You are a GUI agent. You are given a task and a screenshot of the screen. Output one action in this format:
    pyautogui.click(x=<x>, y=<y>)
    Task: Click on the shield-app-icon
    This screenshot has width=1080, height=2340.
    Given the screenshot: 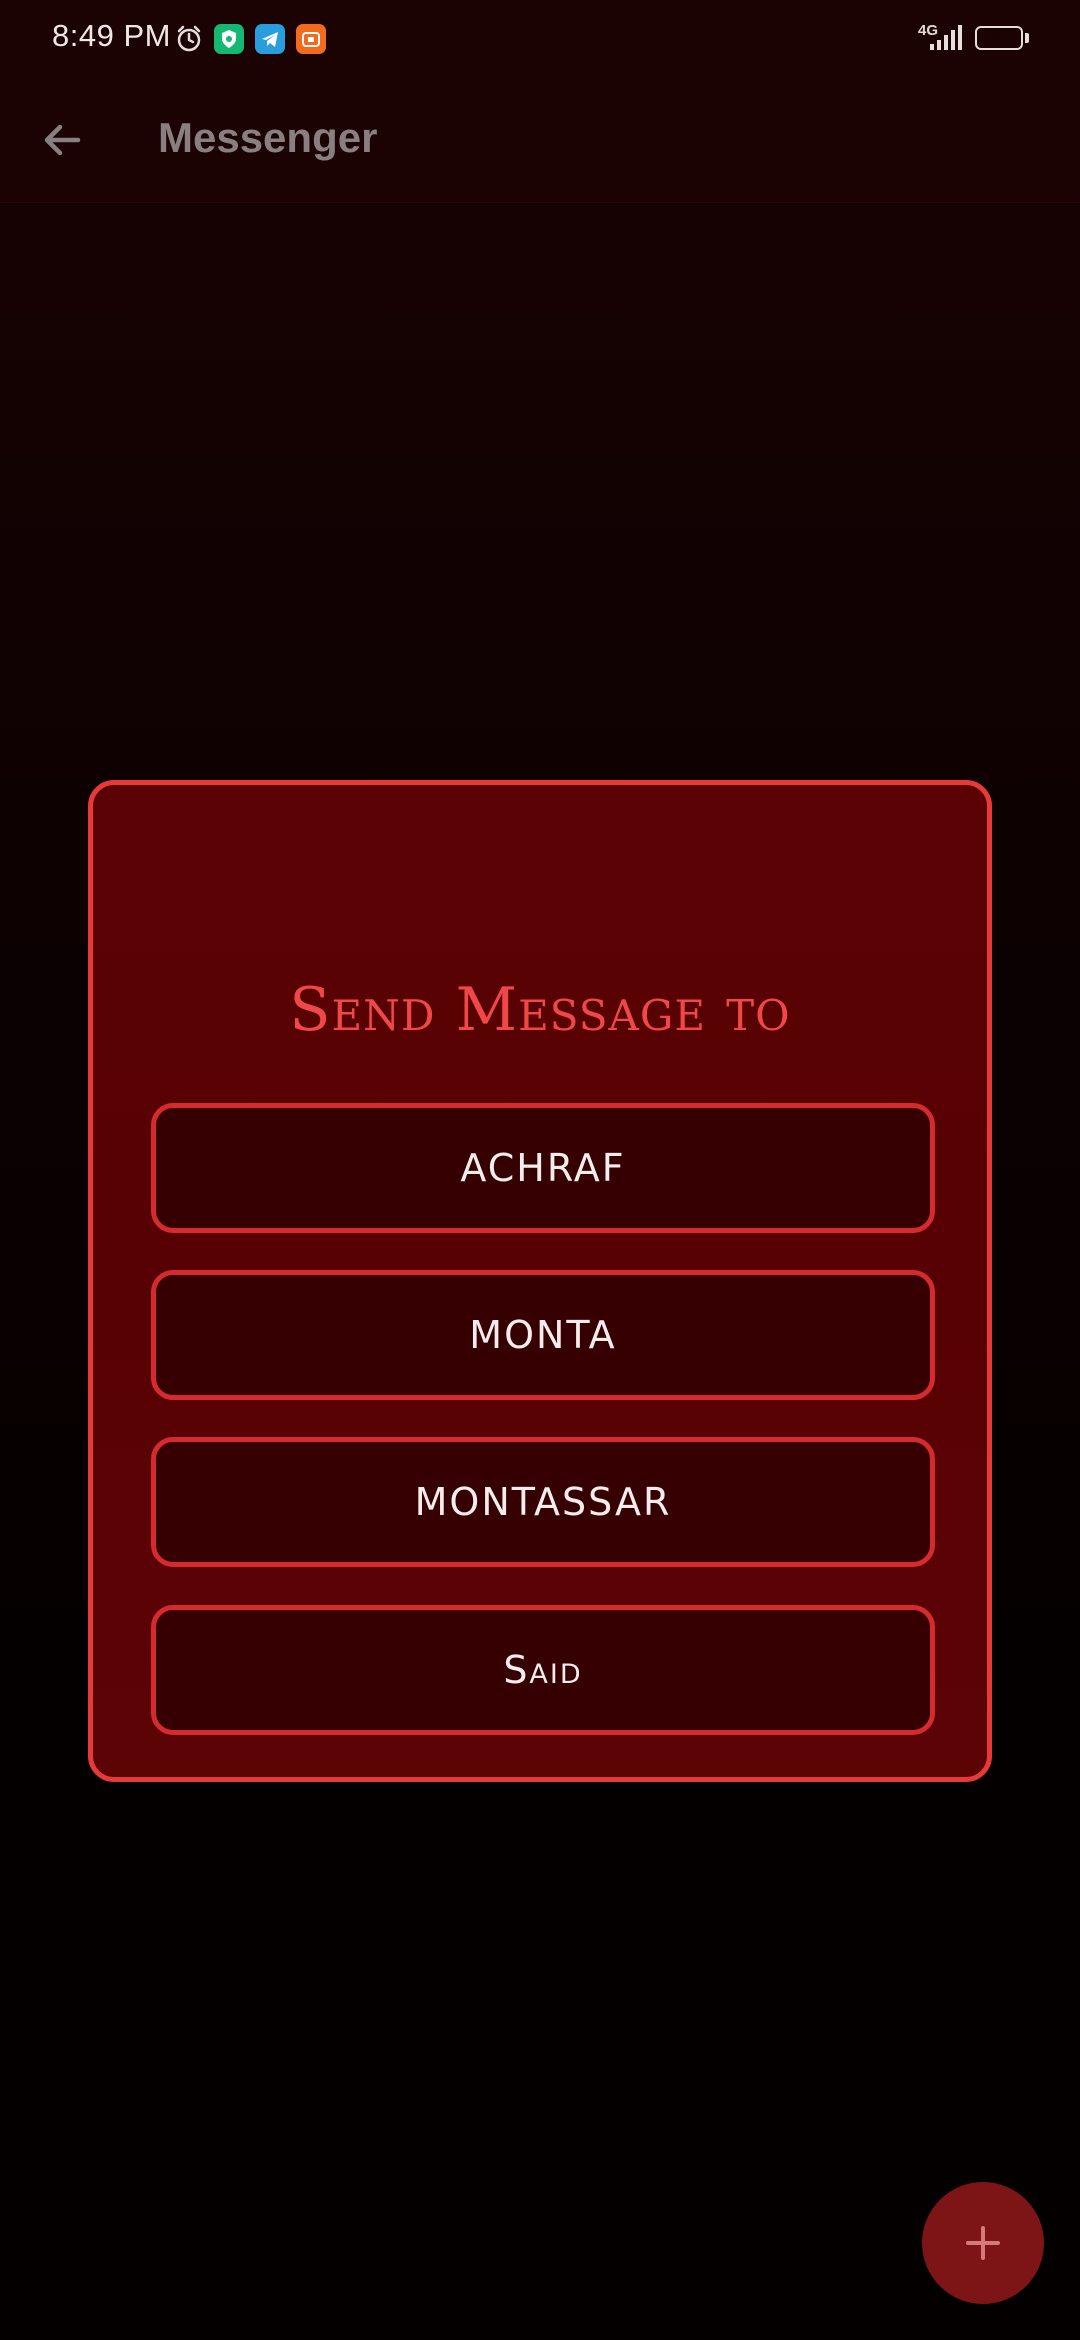 What is the action you would take?
    pyautogui.click(x=229, y=39)
    